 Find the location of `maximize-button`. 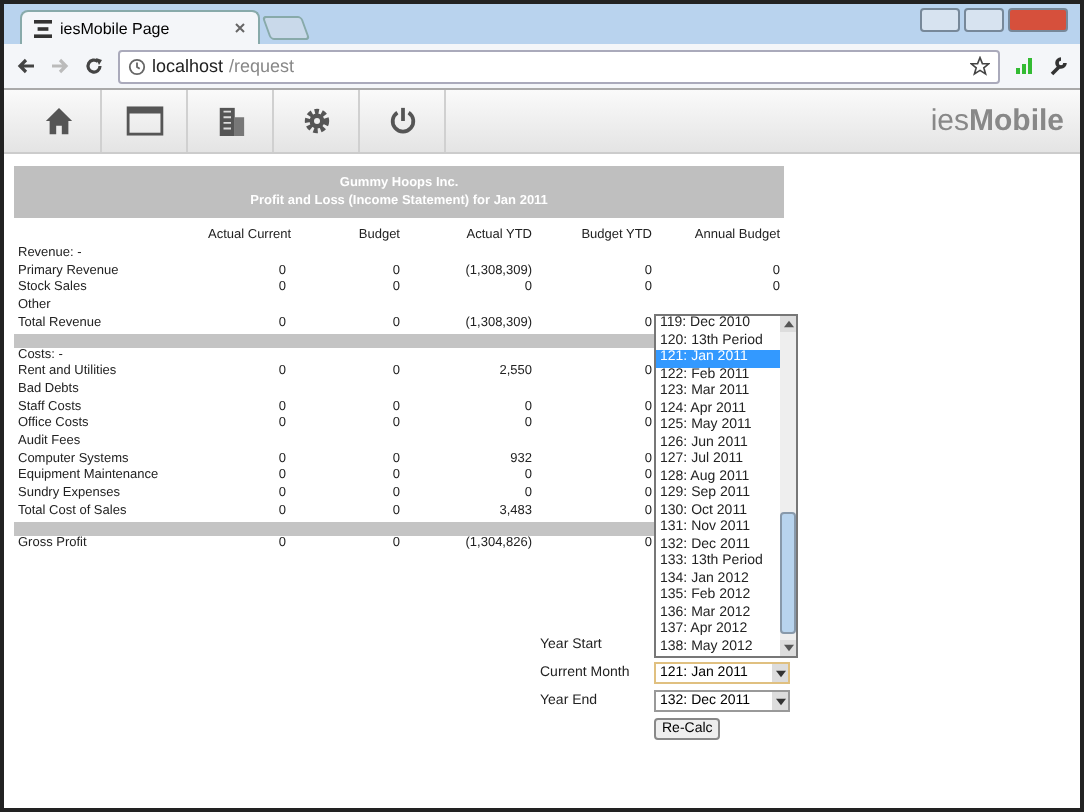

maximize-button is located at coordinates (984, 20).